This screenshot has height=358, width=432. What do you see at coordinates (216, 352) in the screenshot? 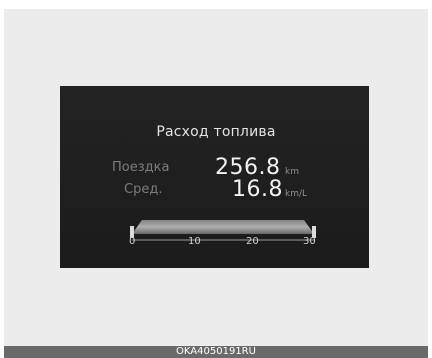
I see `figure-code: OKA4050191RU` at bounding box center [216, 352].